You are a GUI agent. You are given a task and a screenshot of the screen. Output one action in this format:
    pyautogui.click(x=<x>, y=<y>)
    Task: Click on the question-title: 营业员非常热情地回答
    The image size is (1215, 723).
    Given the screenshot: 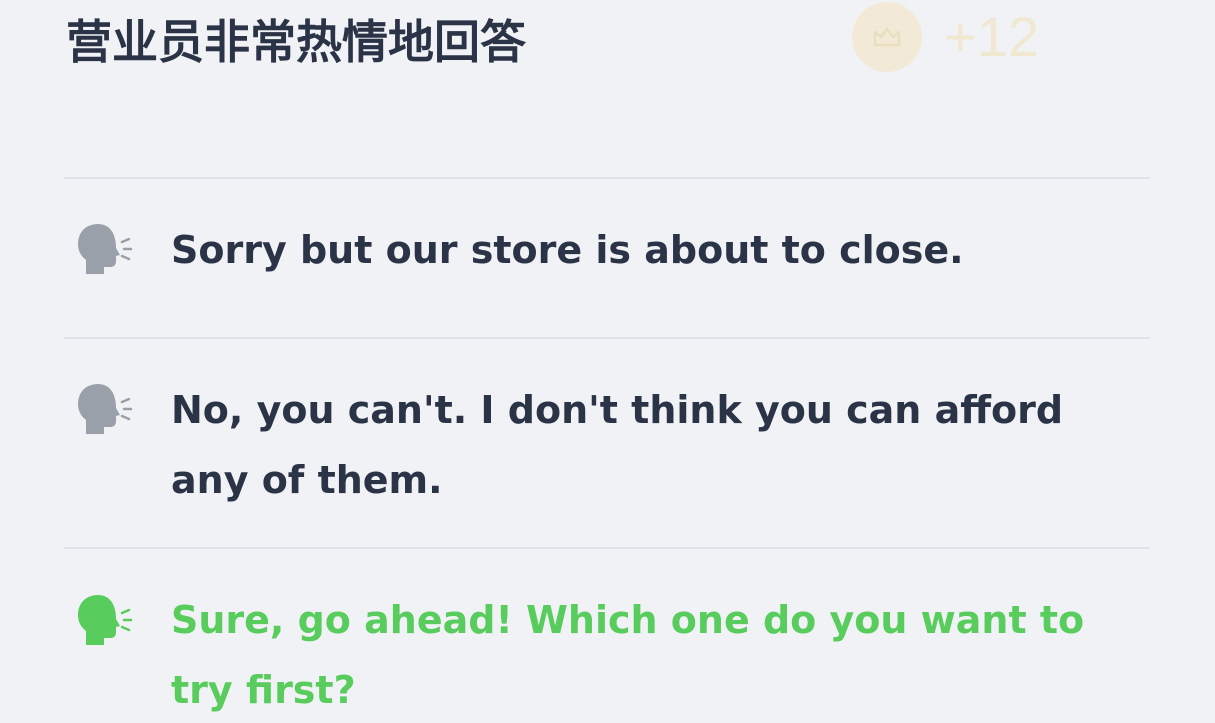 What is the action you would take?
    pyautogui.click(x=296, y=42)
    